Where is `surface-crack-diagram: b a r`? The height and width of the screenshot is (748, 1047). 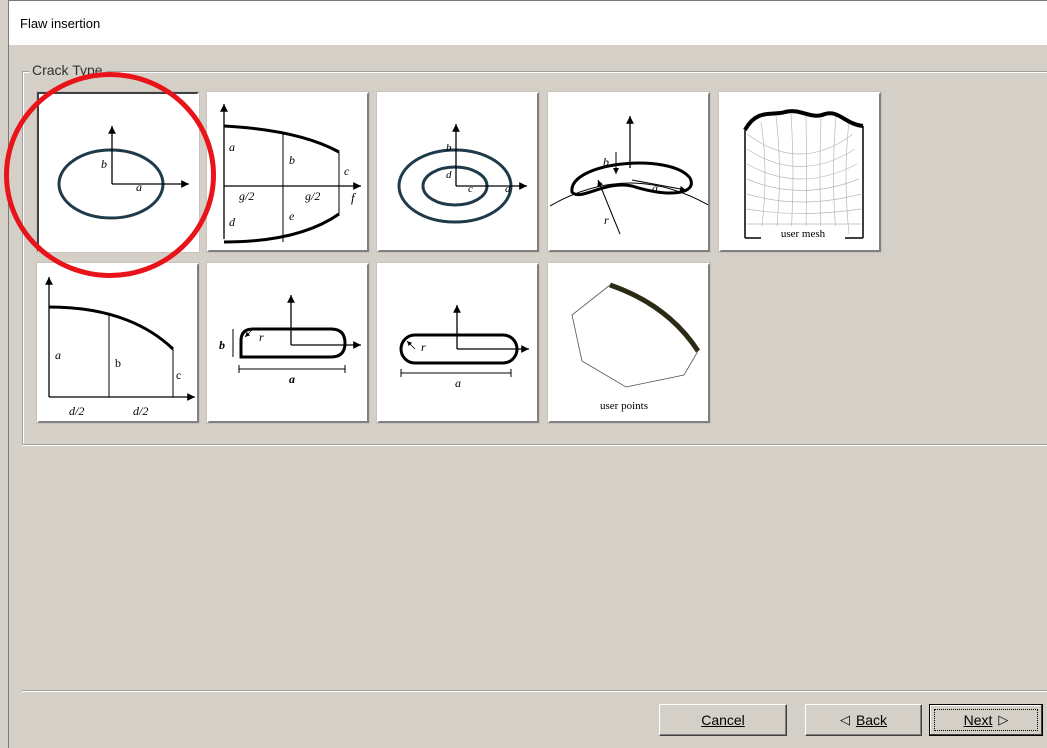
surface-crack-diagram: b a r is located at coordinates (629, 175).